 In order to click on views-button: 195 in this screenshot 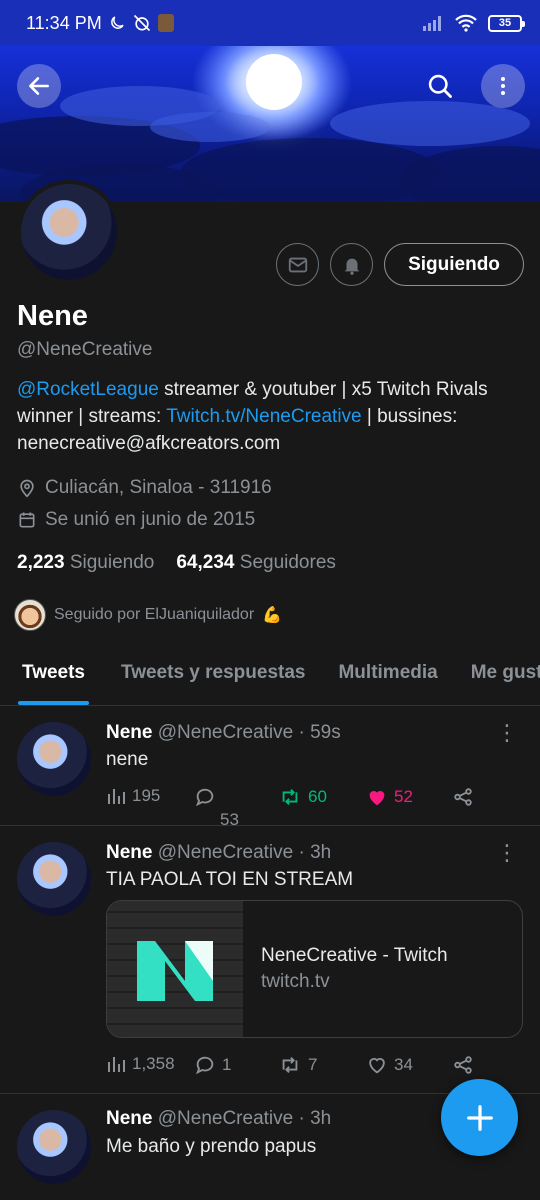, I will do `click(133, 796)`.